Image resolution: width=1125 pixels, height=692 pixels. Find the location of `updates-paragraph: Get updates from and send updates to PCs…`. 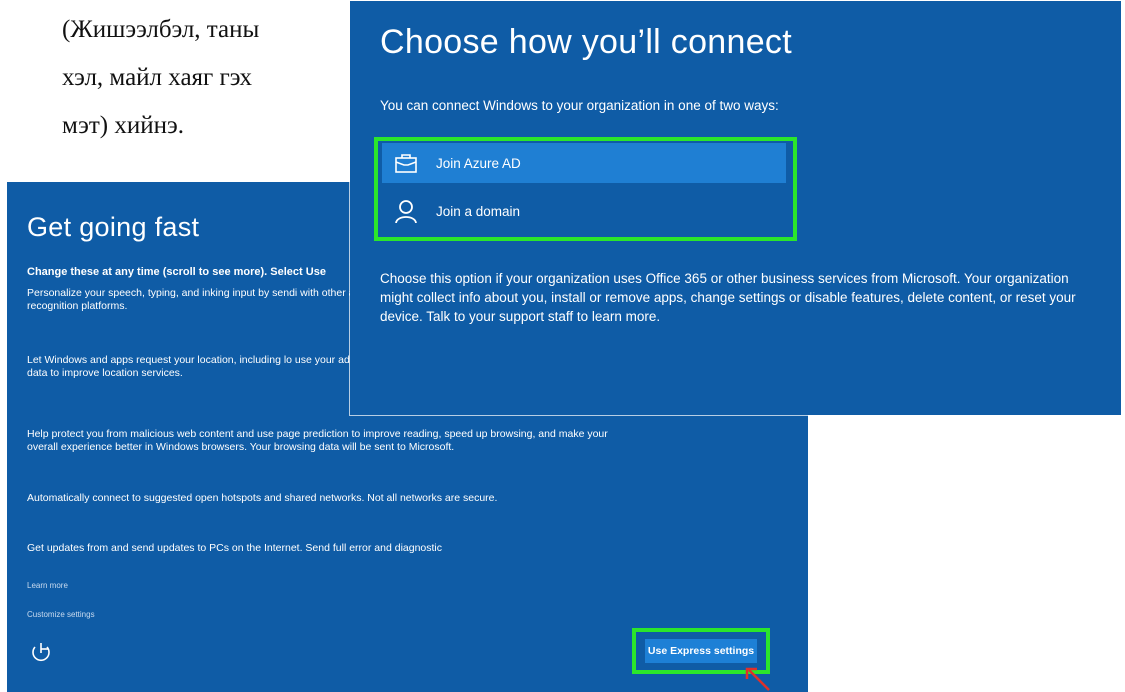

updates-paragraph: Get updates from and send updates to PCs… is located at coordinates (235, 548).